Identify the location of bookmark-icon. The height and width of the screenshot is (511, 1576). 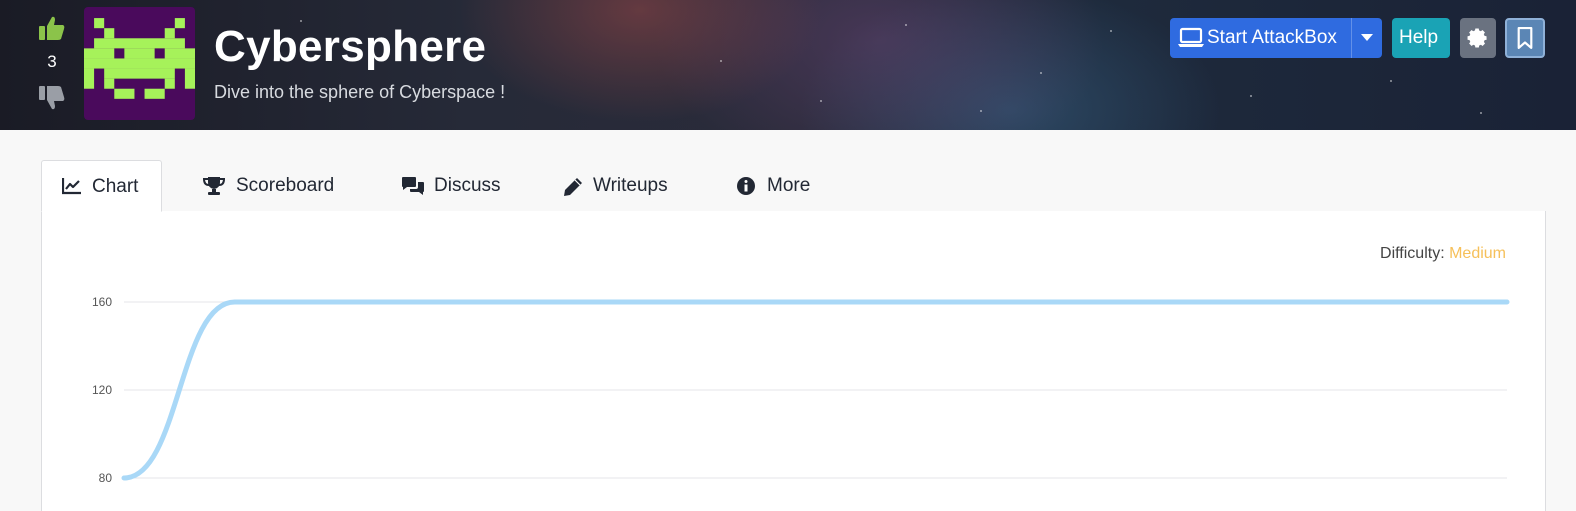
(1525, 38).